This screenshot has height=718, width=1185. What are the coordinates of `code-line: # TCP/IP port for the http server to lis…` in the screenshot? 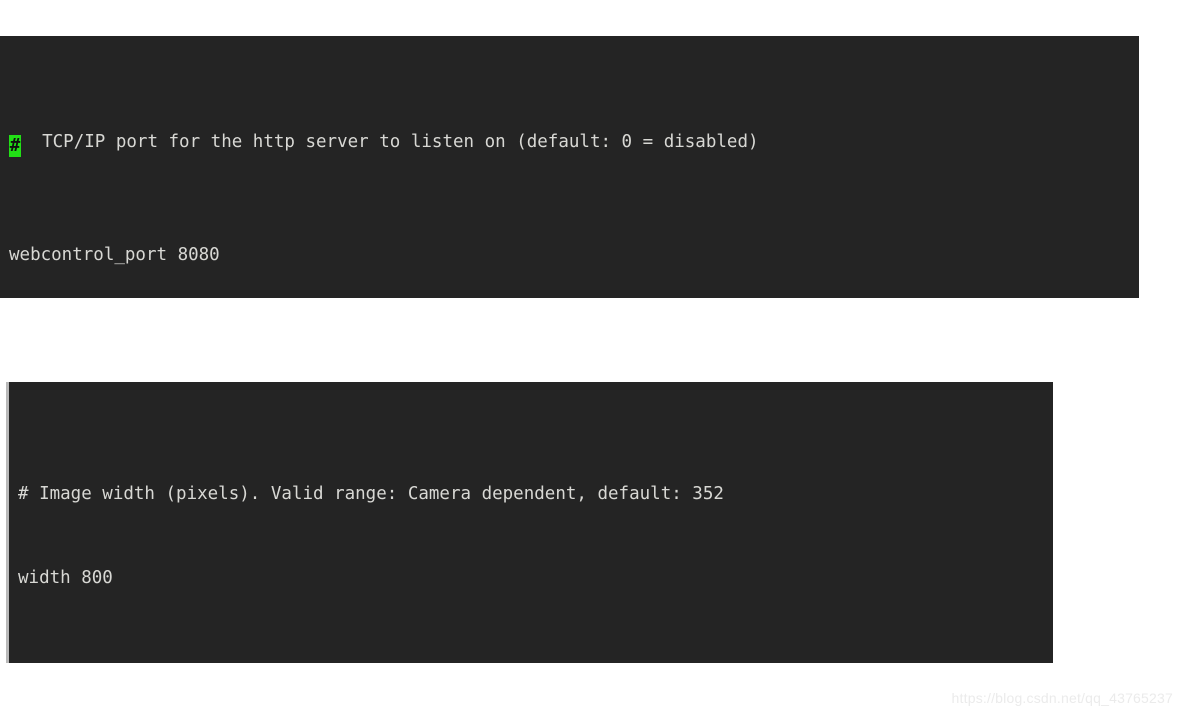 It's located at (574, 142).